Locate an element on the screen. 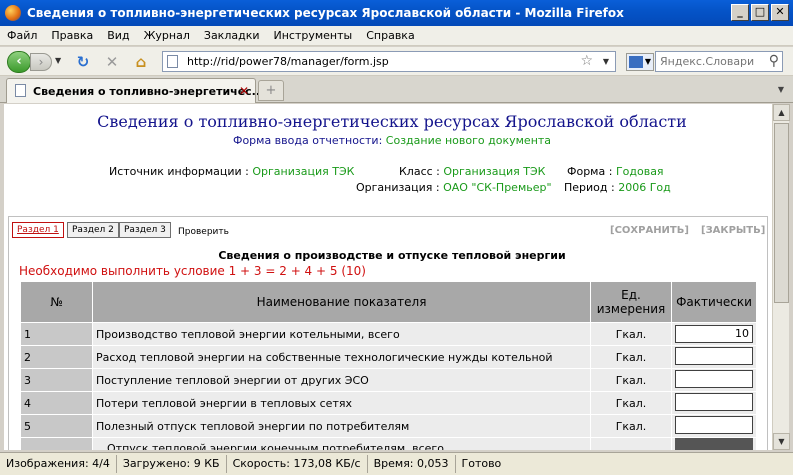  new-tab-button: + is located at coordinates (271, 90).